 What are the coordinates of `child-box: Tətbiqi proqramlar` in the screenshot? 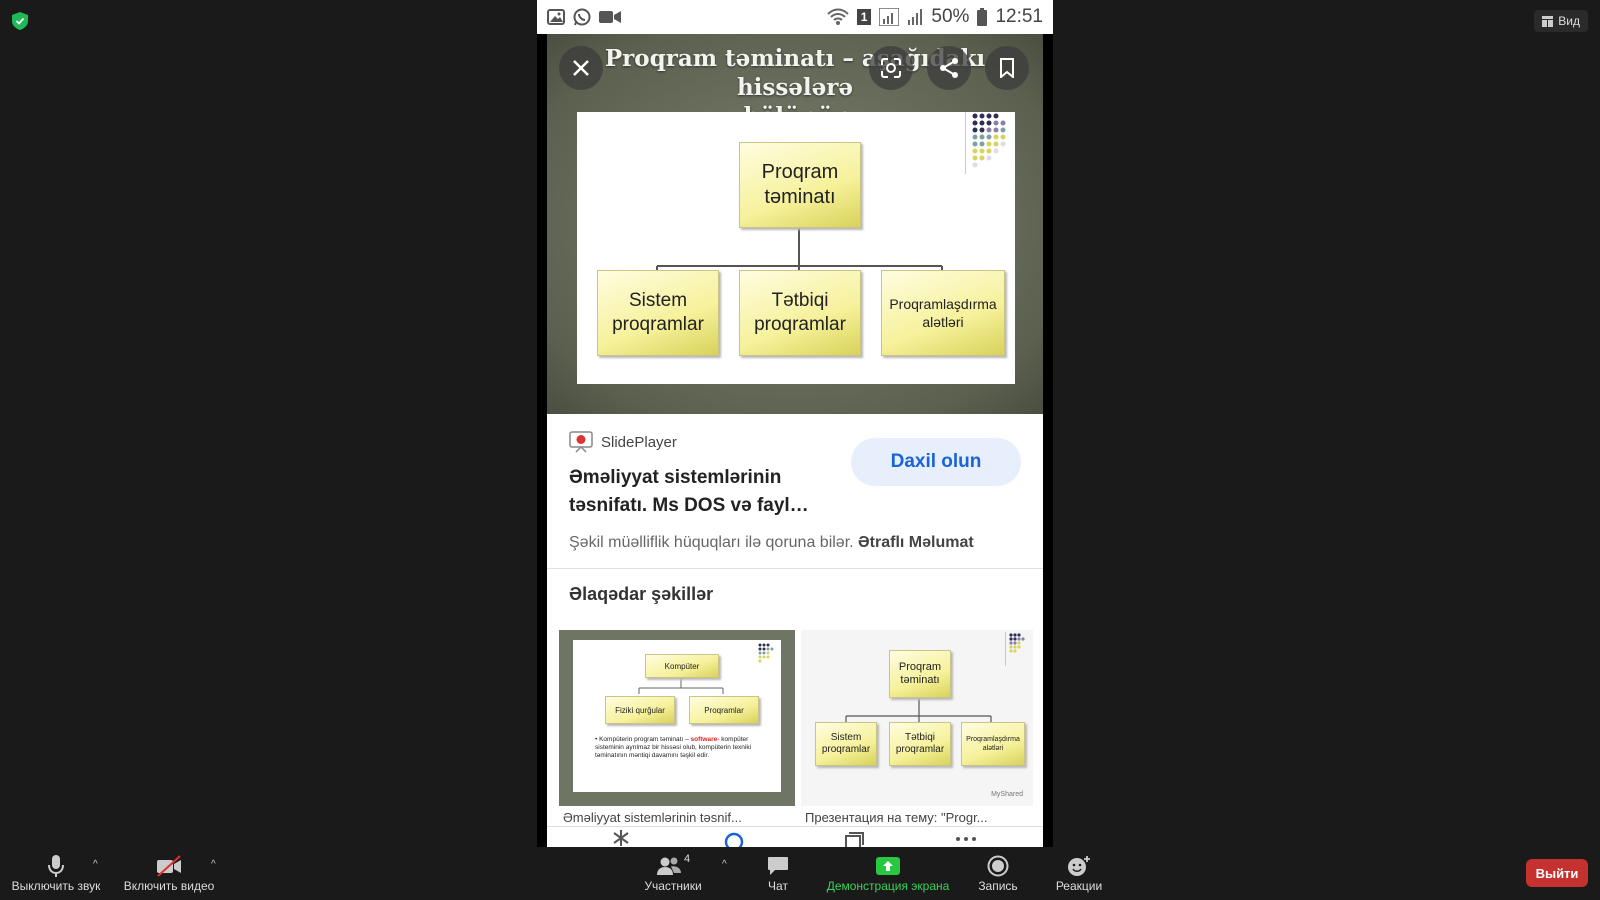 It's located at (800, 313).